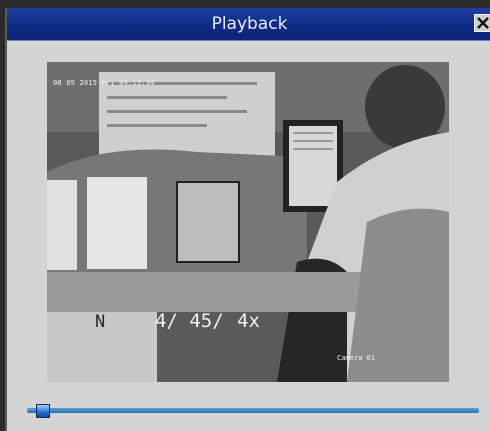 This screenshot has width=490, height=431. Describe the element at coordinates (356, 358) in the screenshot. I see `osd-camera-label: Camera 01` at that location.